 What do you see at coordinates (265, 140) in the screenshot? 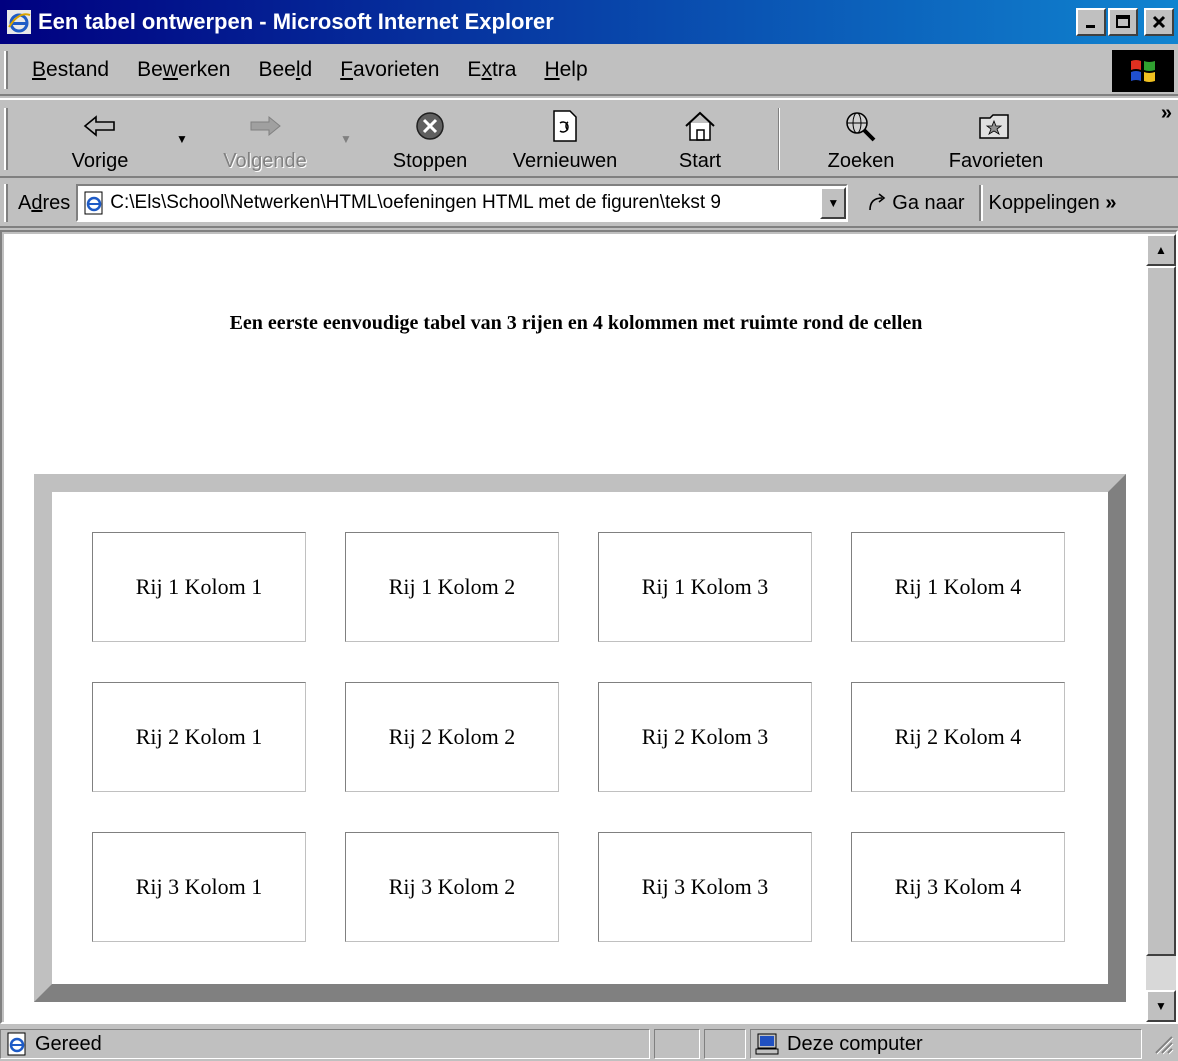
I see `forward-button: Volgende` at bounding box center [265, 140].